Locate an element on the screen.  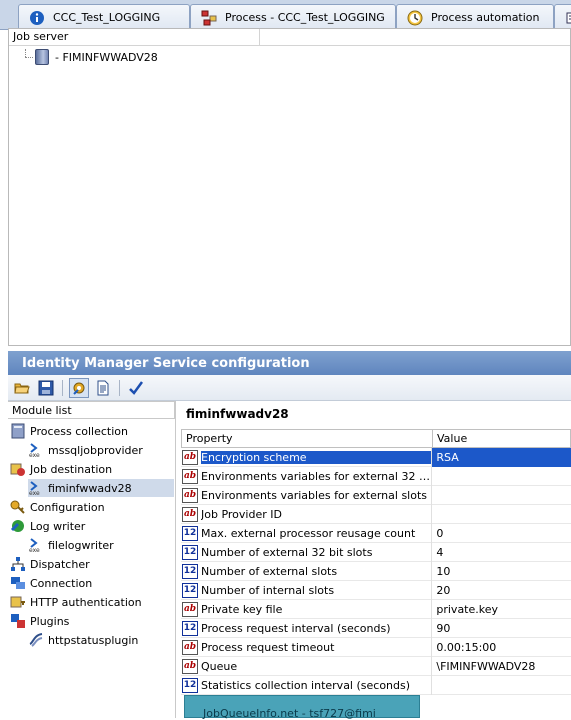
property-row: 12 Number of external 32 bit slots 4 is located at coordinates (376, 552).